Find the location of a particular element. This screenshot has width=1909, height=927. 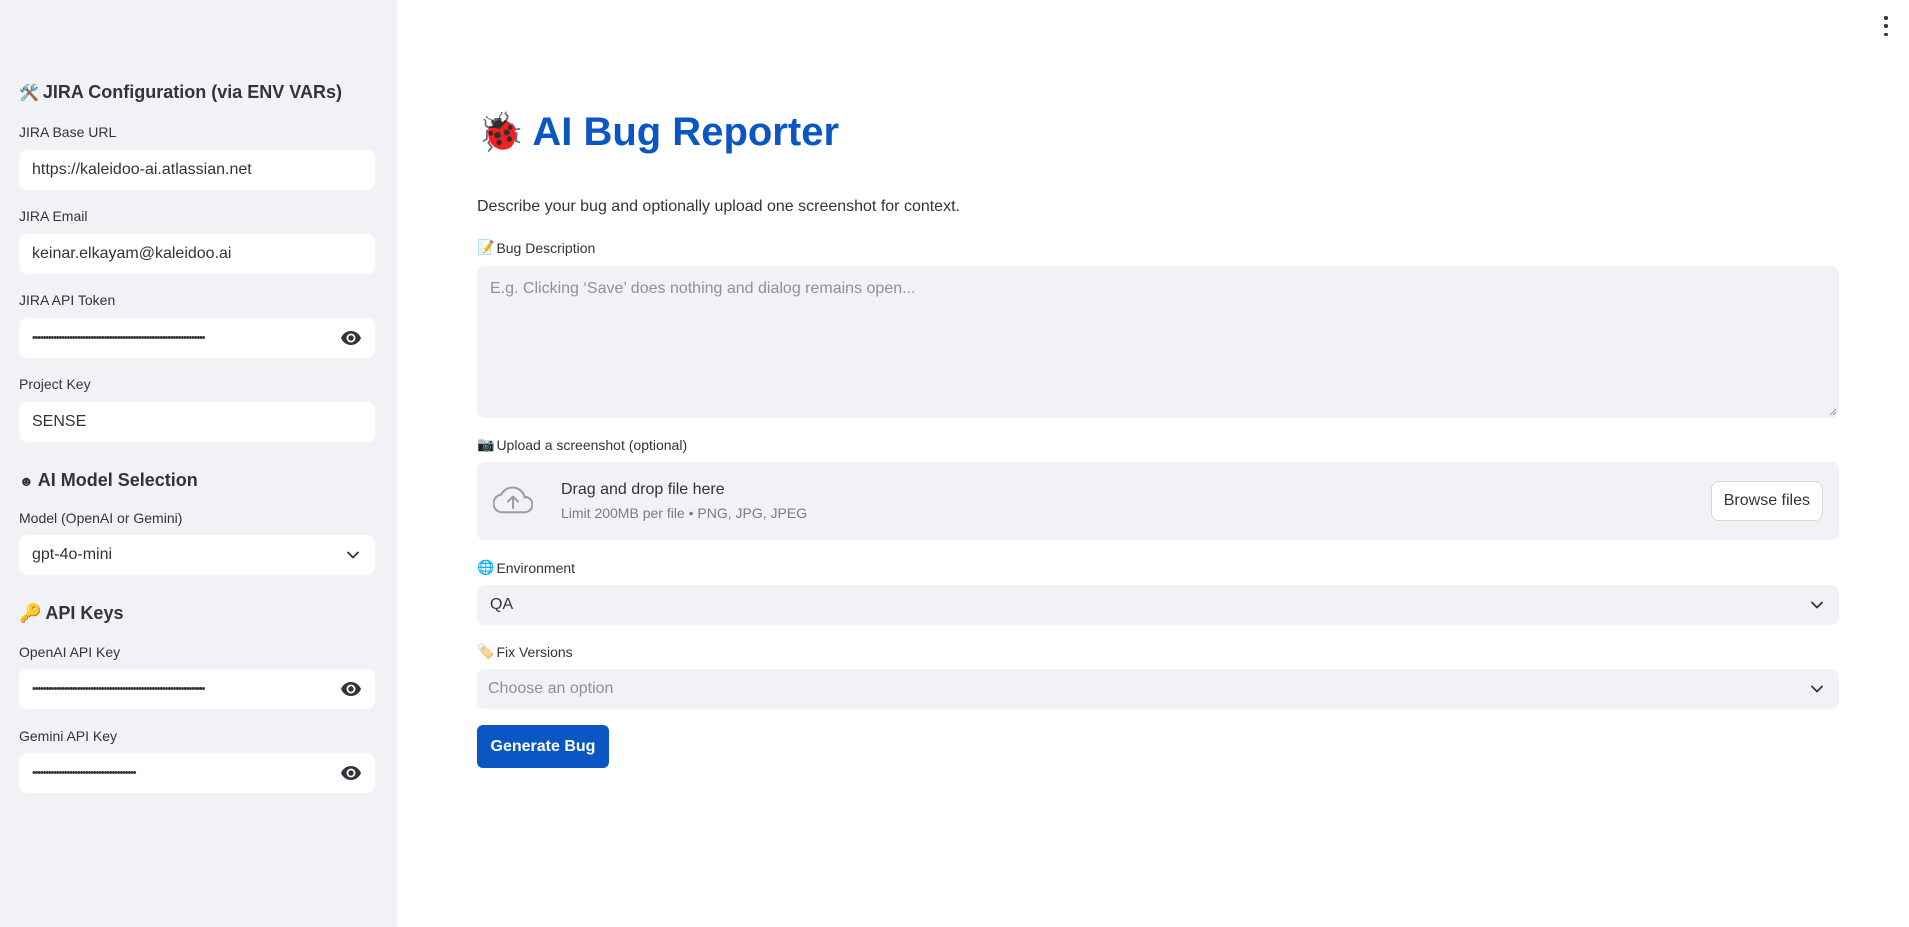

openai-key-label: OpenAI API Key is located at coordinates (70, 652).